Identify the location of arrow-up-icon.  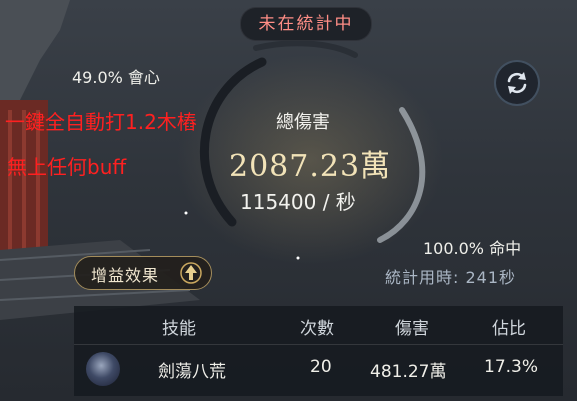
(191, 273).